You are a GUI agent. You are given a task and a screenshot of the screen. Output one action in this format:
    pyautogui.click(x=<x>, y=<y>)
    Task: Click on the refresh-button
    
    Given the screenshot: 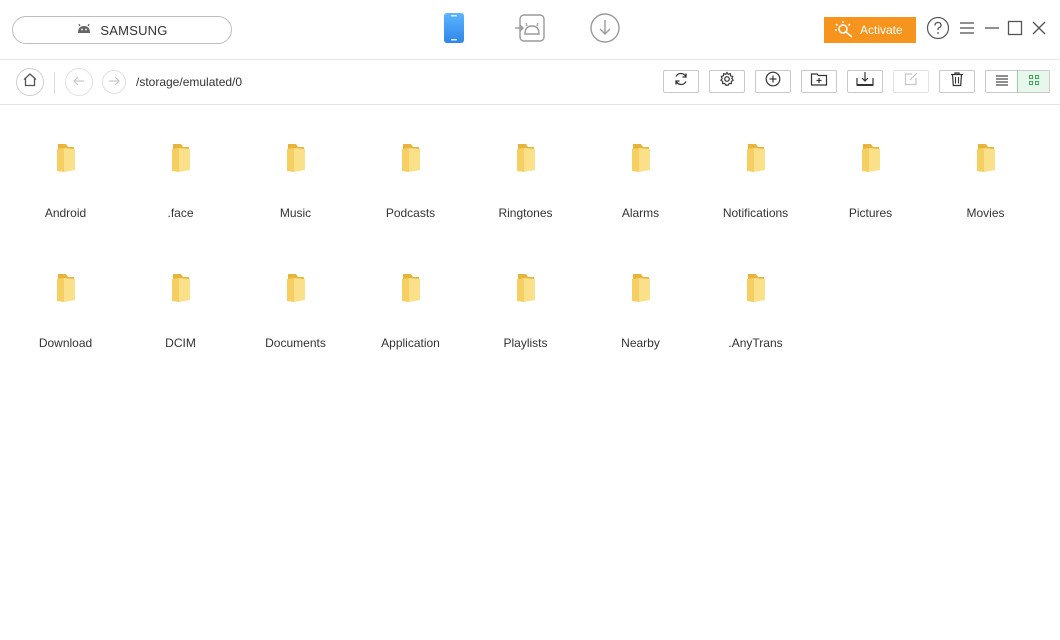 What is the action you would take?
    pyautogui.click(x=681, y=81)
    